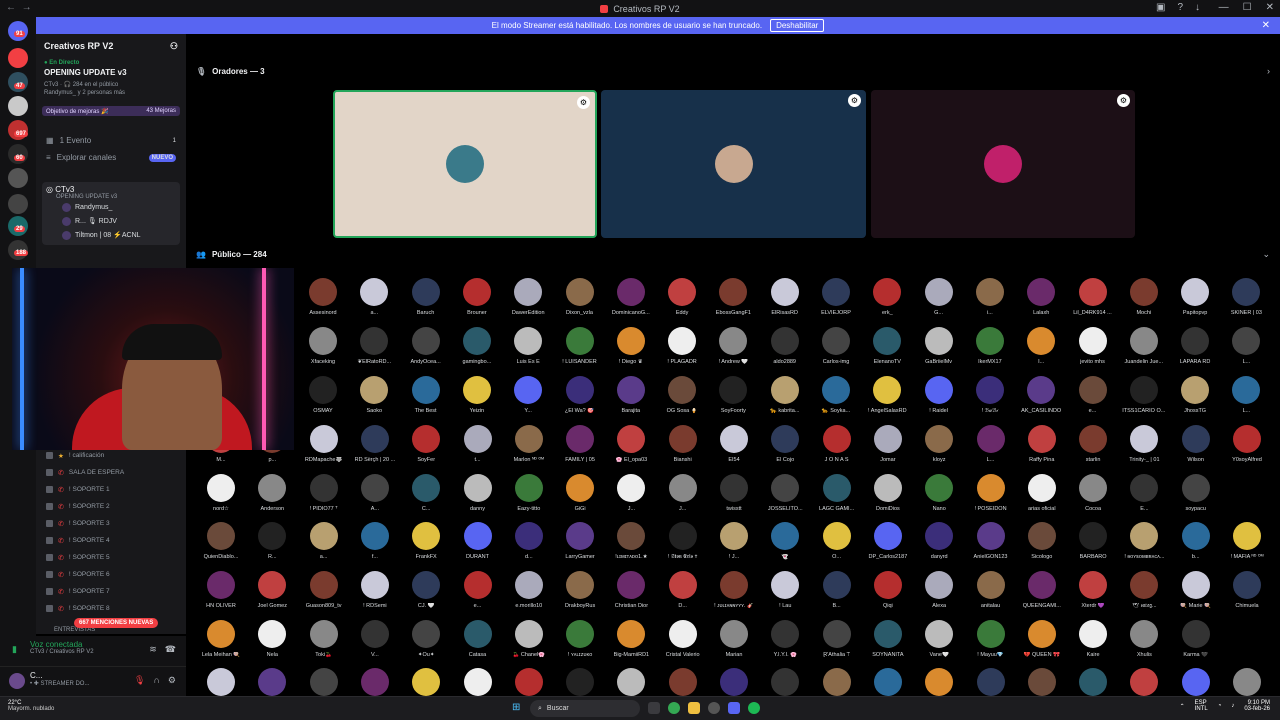 The image size is (1280, 720). What do you see at coordinates (529, 639) in the screenshot?
I see `audience-member: 🍒 Chanel🌸` at bounding box center [529, 639].